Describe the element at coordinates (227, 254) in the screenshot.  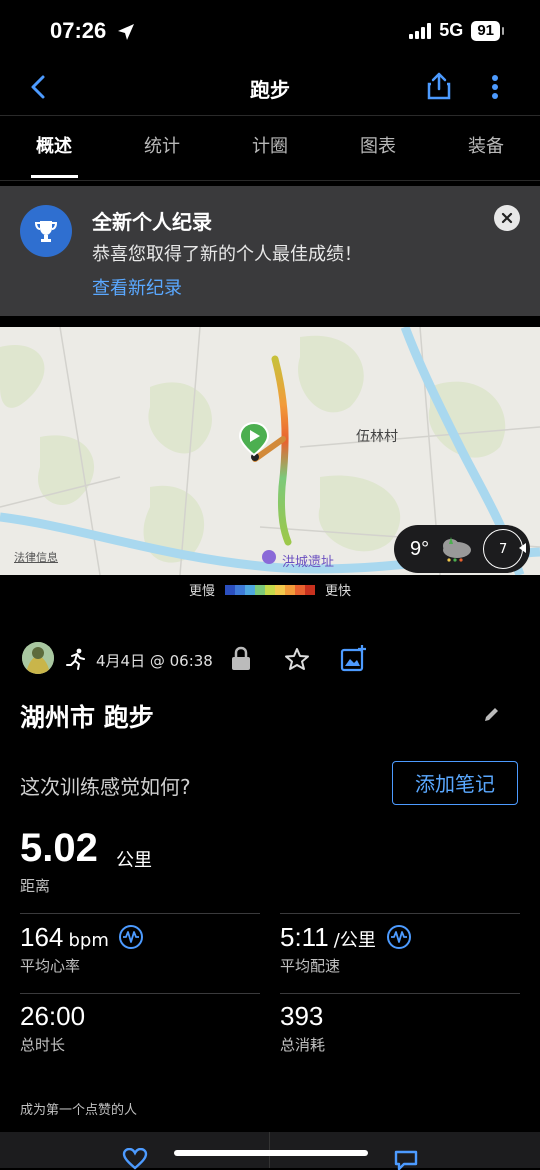
I see `banner-message: 恭喜您取得了新的个人最佳成绩！` at that location.